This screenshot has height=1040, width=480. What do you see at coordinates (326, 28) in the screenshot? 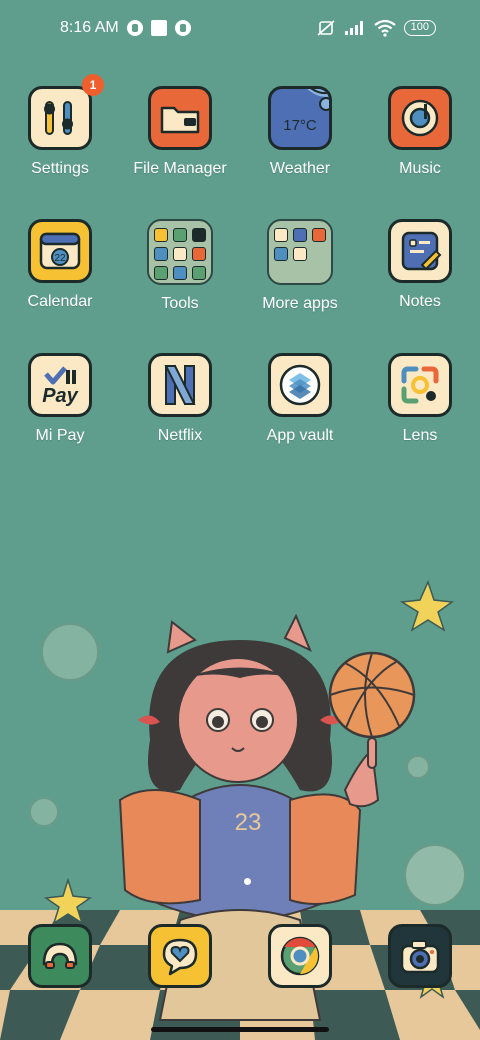
I see `mute-icon` at bounding box center [326, 28].